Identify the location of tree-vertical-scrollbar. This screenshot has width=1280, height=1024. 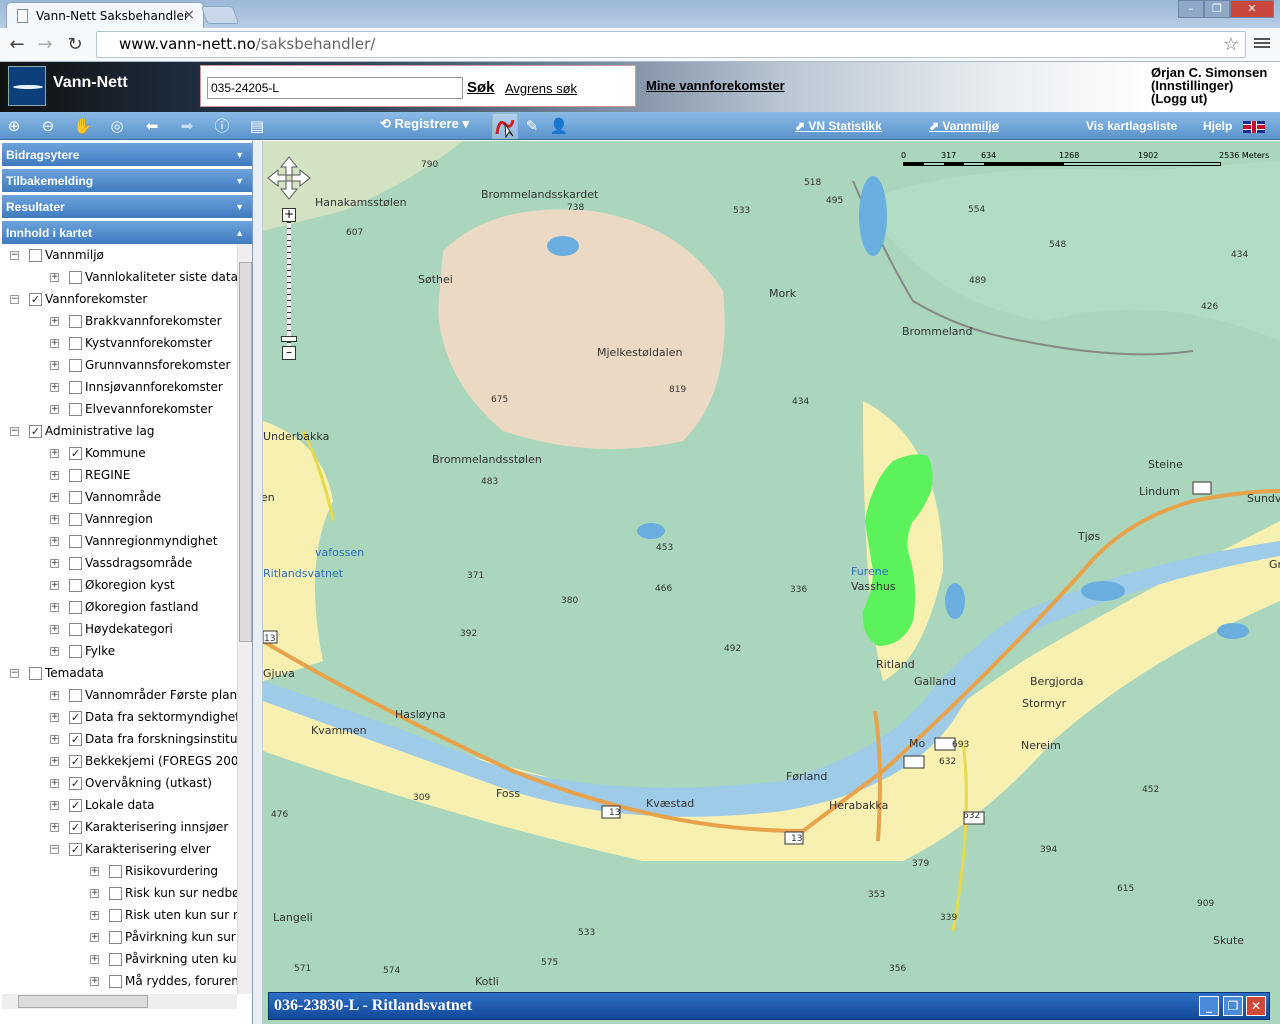
(244, 619).